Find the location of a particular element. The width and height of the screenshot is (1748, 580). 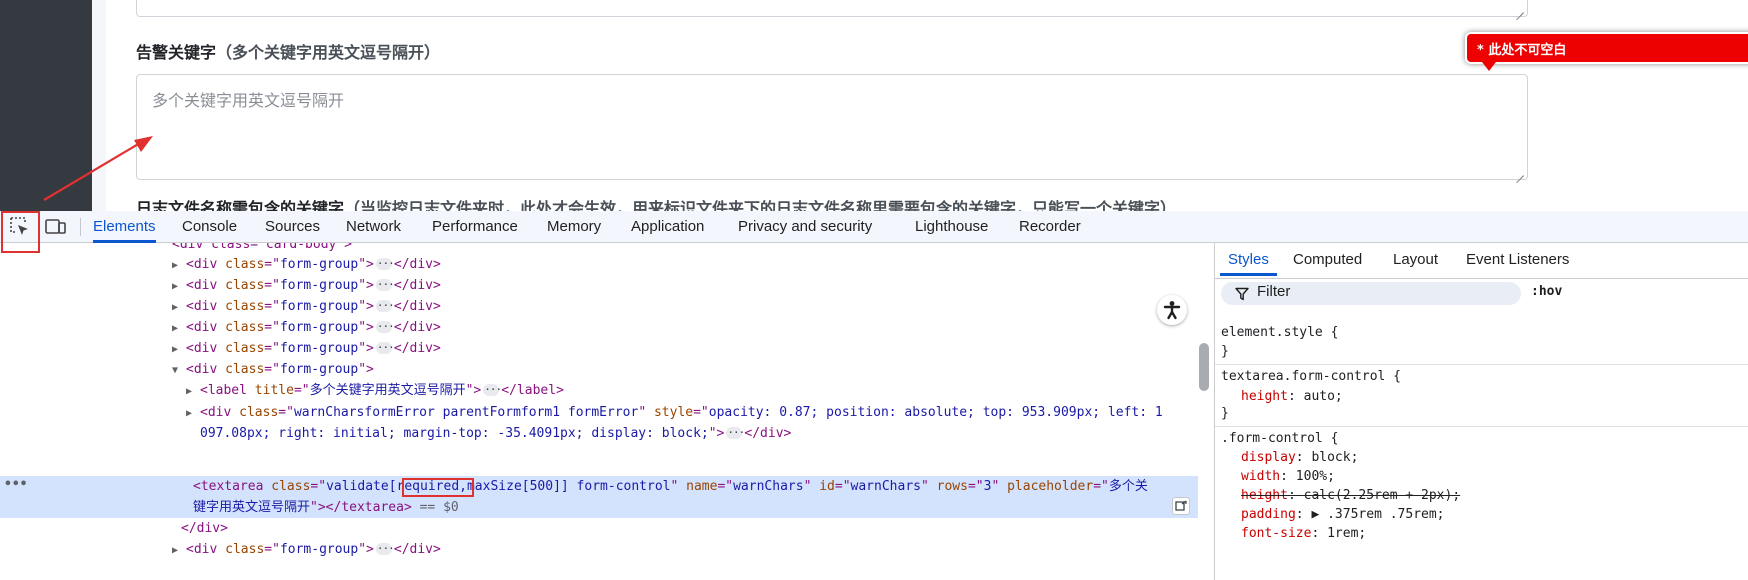

required-highlight-box is located at coordinates (438, 487).